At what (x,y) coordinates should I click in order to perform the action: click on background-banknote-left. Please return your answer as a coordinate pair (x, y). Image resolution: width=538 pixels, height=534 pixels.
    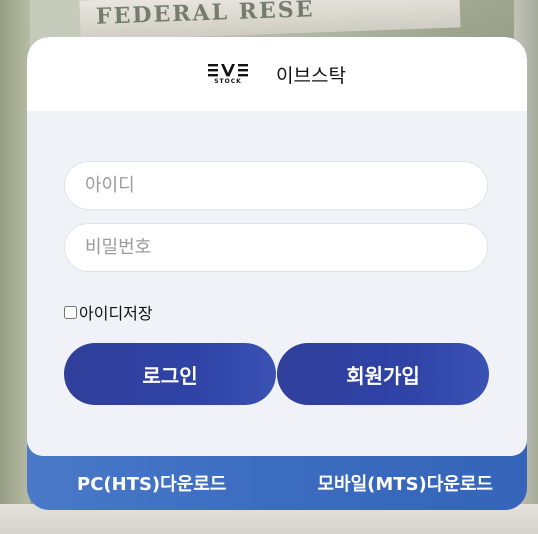
    Looking at the image, I should click on (15, 267).